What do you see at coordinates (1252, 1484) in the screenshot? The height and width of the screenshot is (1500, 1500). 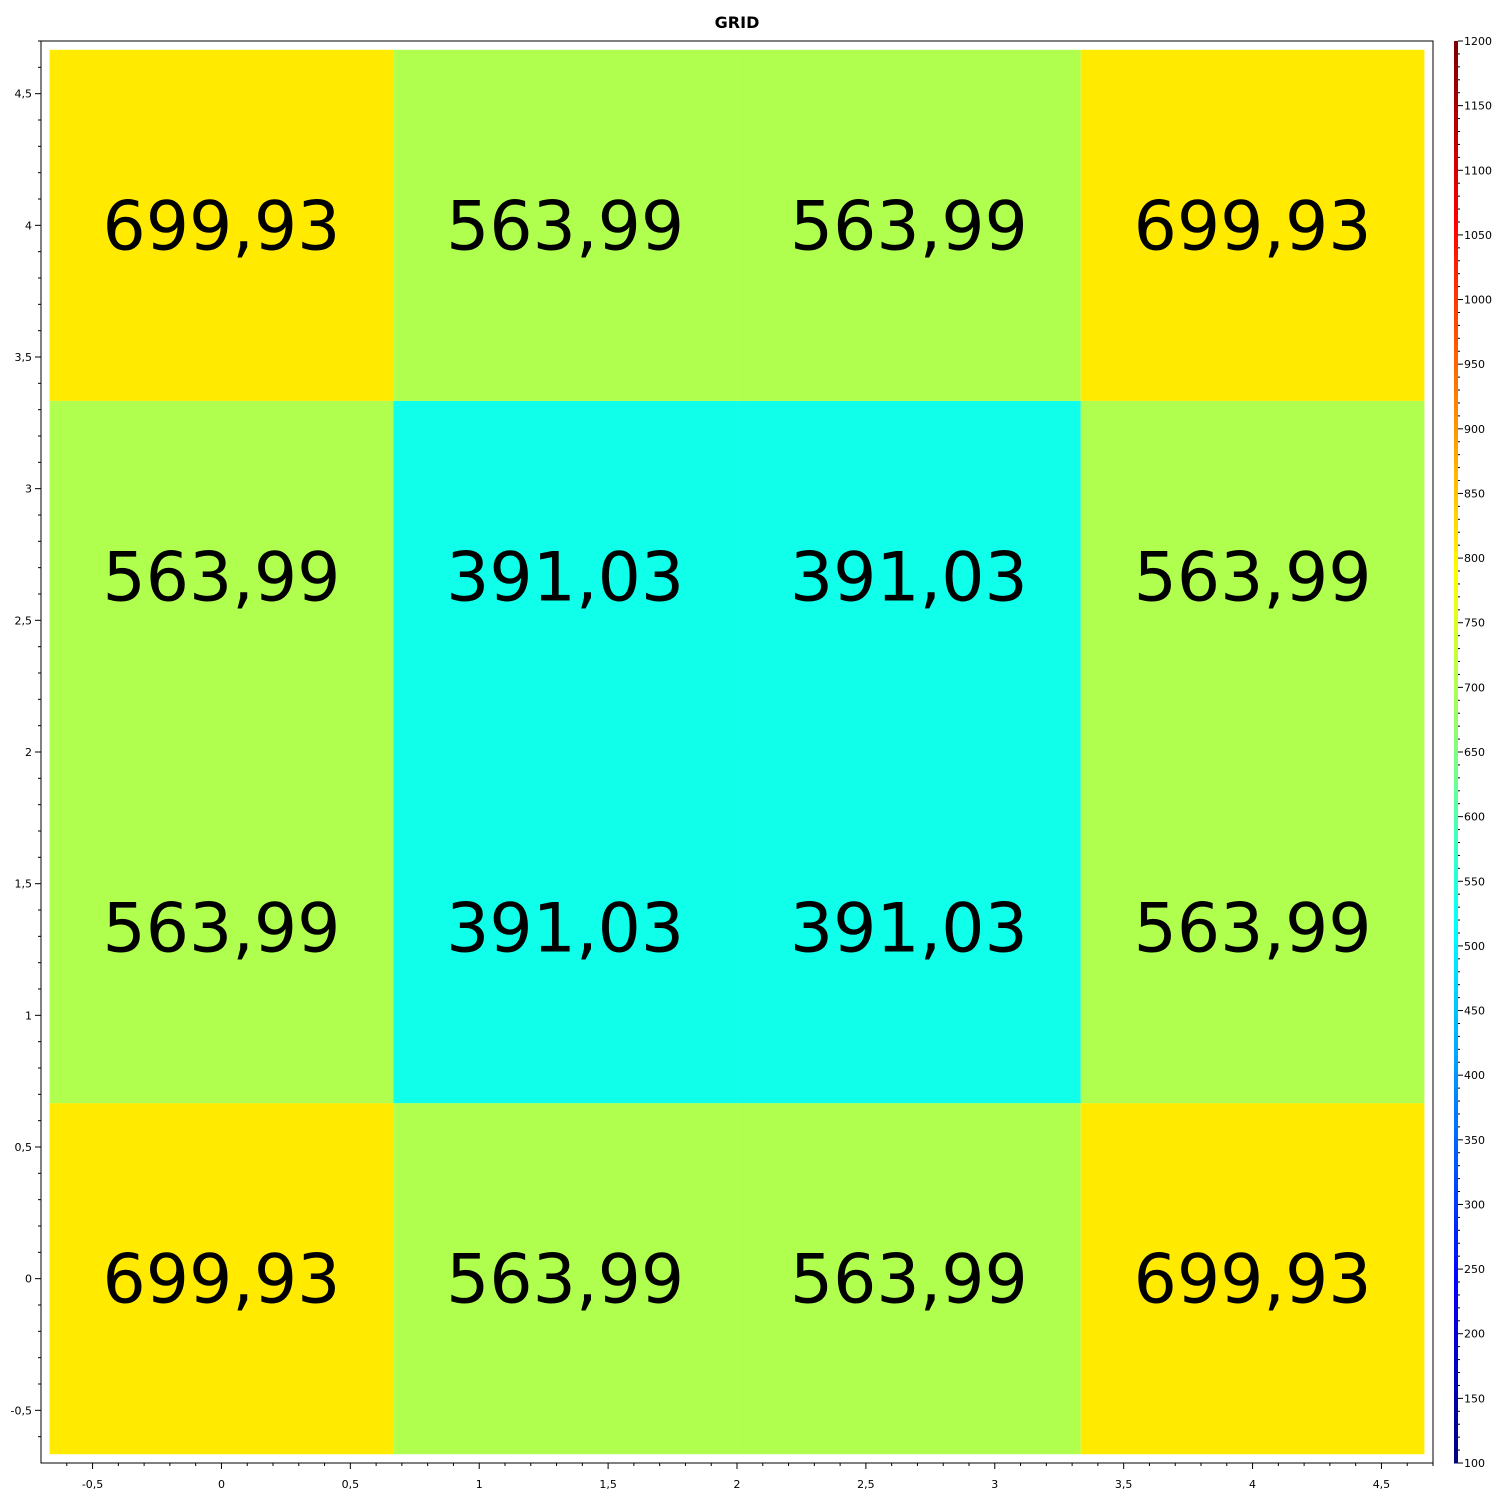 I see `x-tick-label: 4` at bounding box center [1252, 1484].